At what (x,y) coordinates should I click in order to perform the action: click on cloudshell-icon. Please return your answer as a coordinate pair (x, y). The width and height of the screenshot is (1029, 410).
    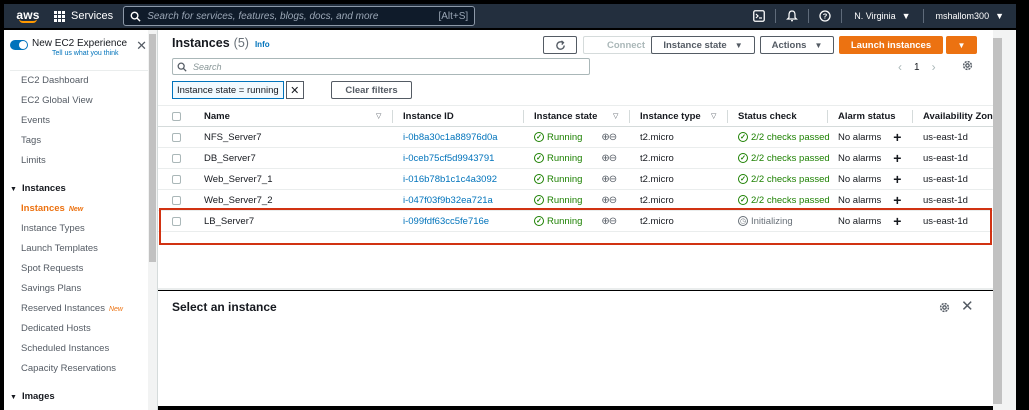
    Looking at the image, I should click on (759, 16).